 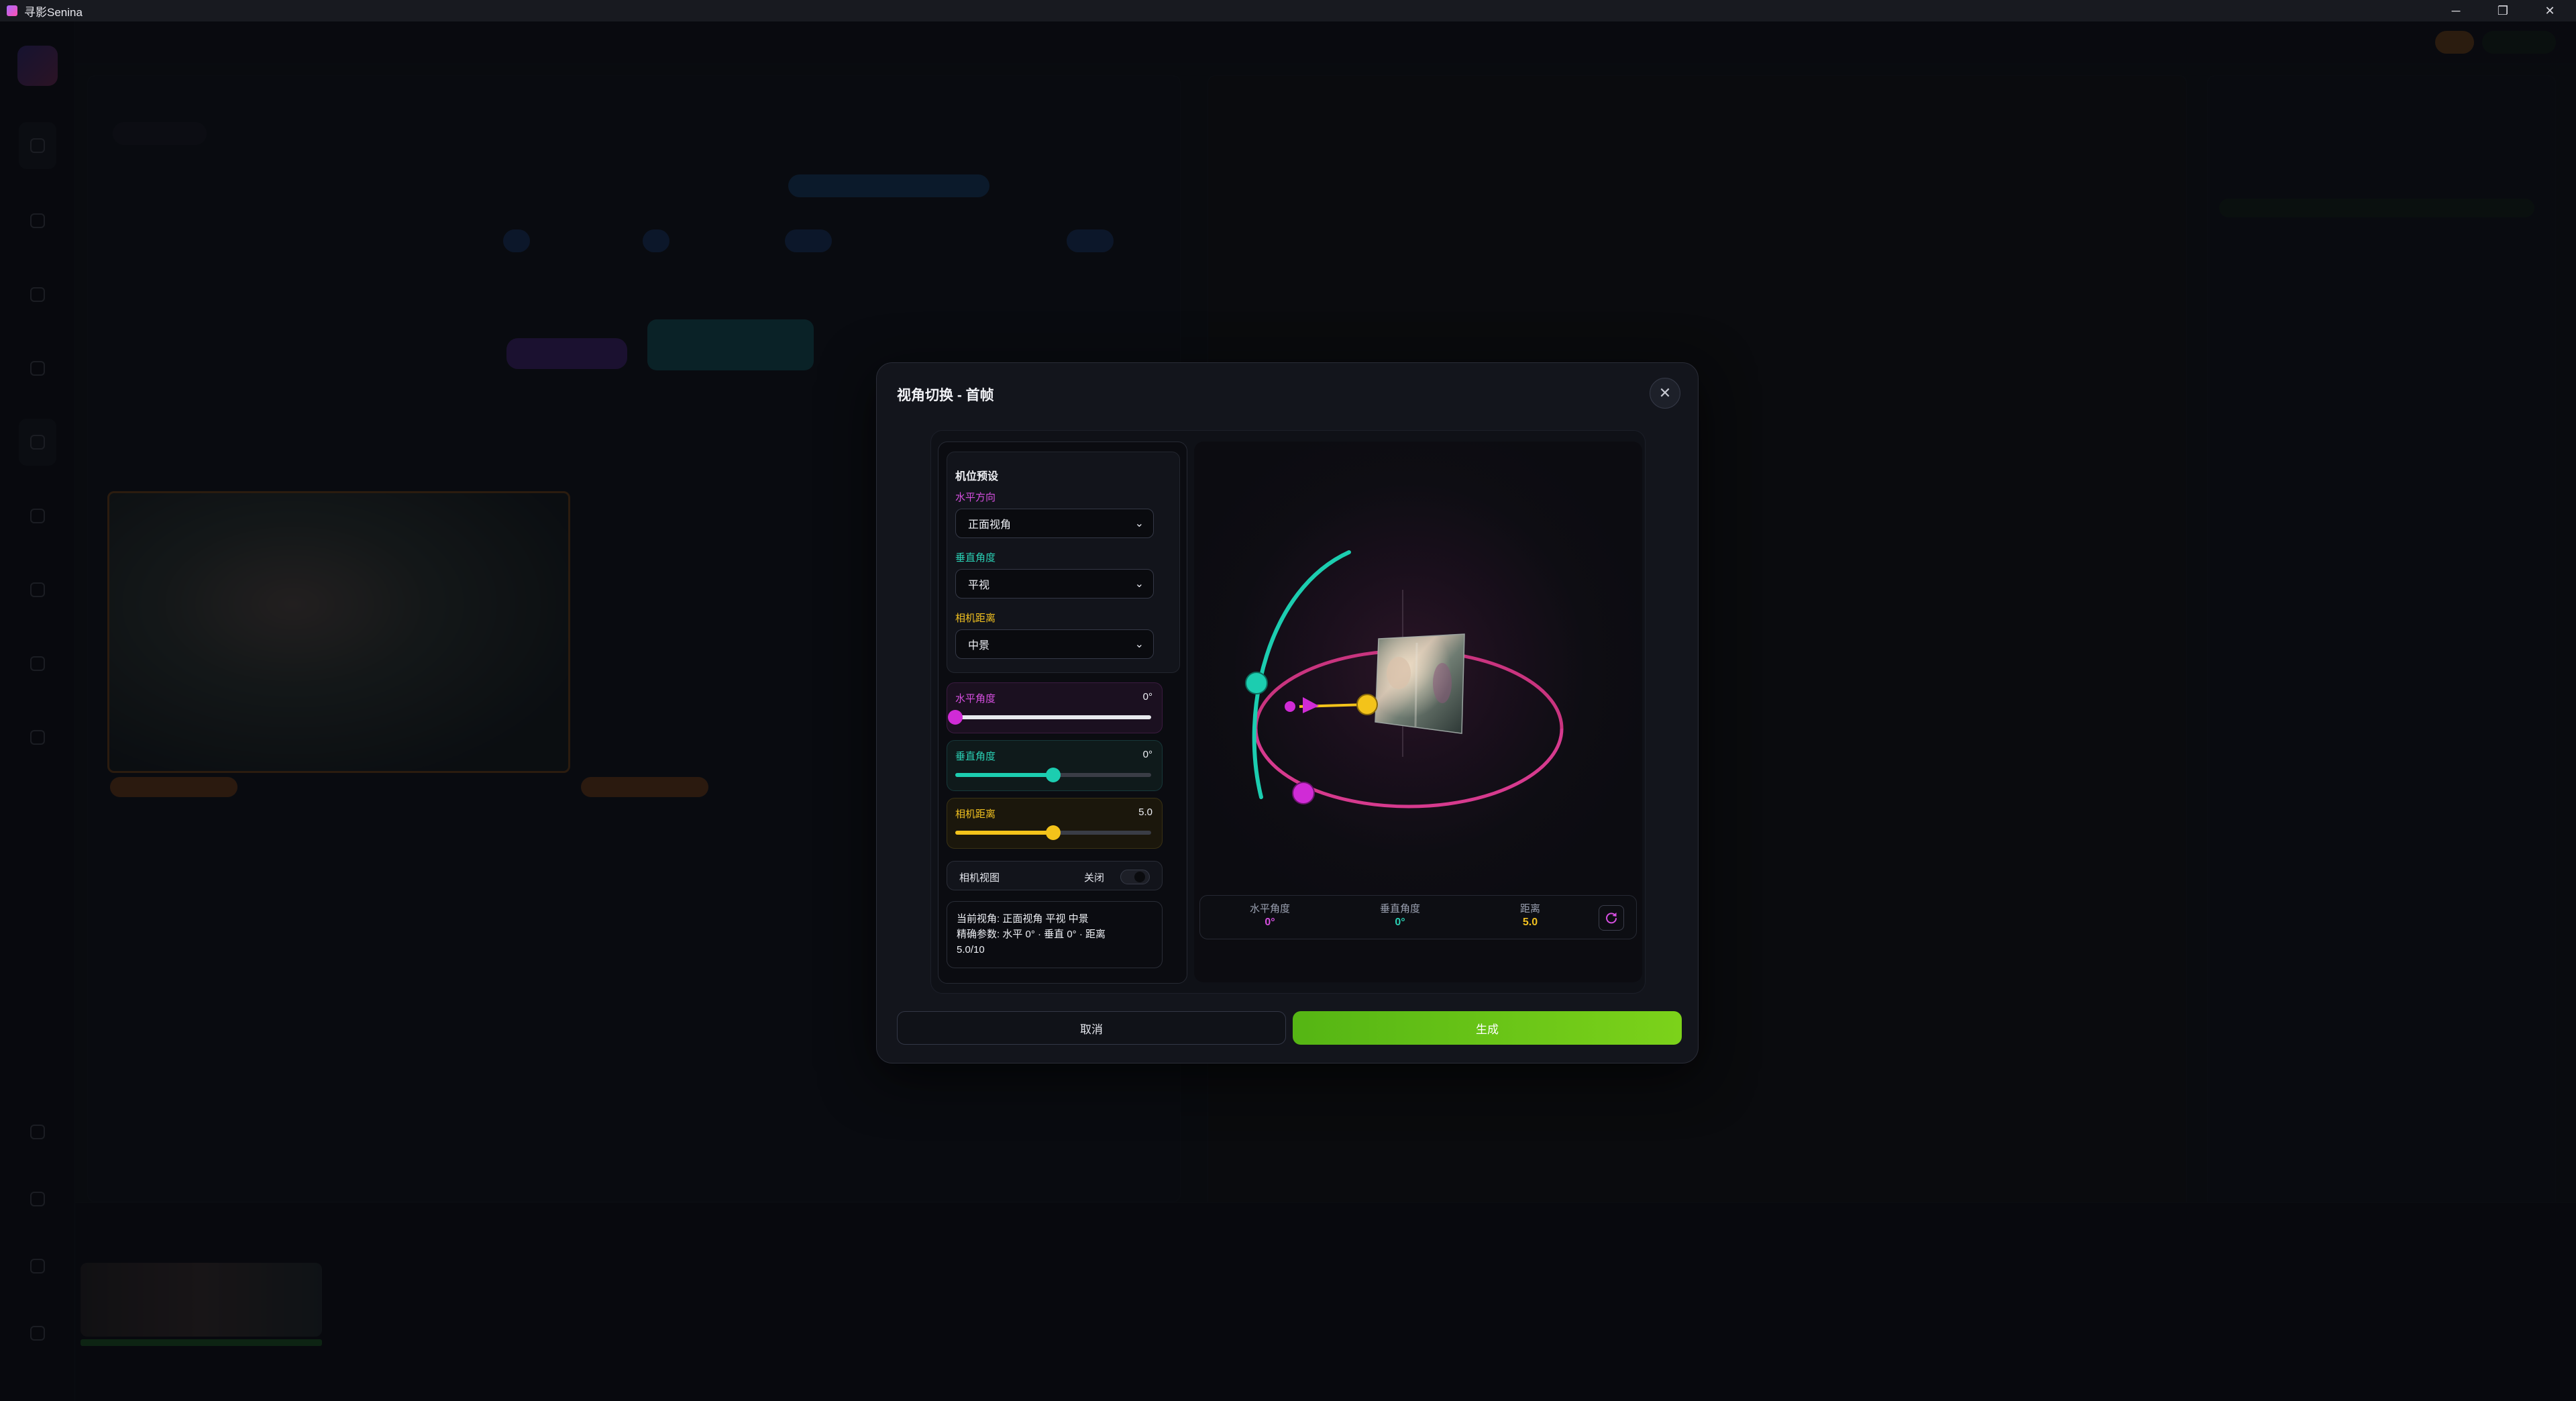 What do you see at coordinates (975, 618) in the screenshot?
I see `camera-distance-label: 相机距离` at bounding box center [975, 618].